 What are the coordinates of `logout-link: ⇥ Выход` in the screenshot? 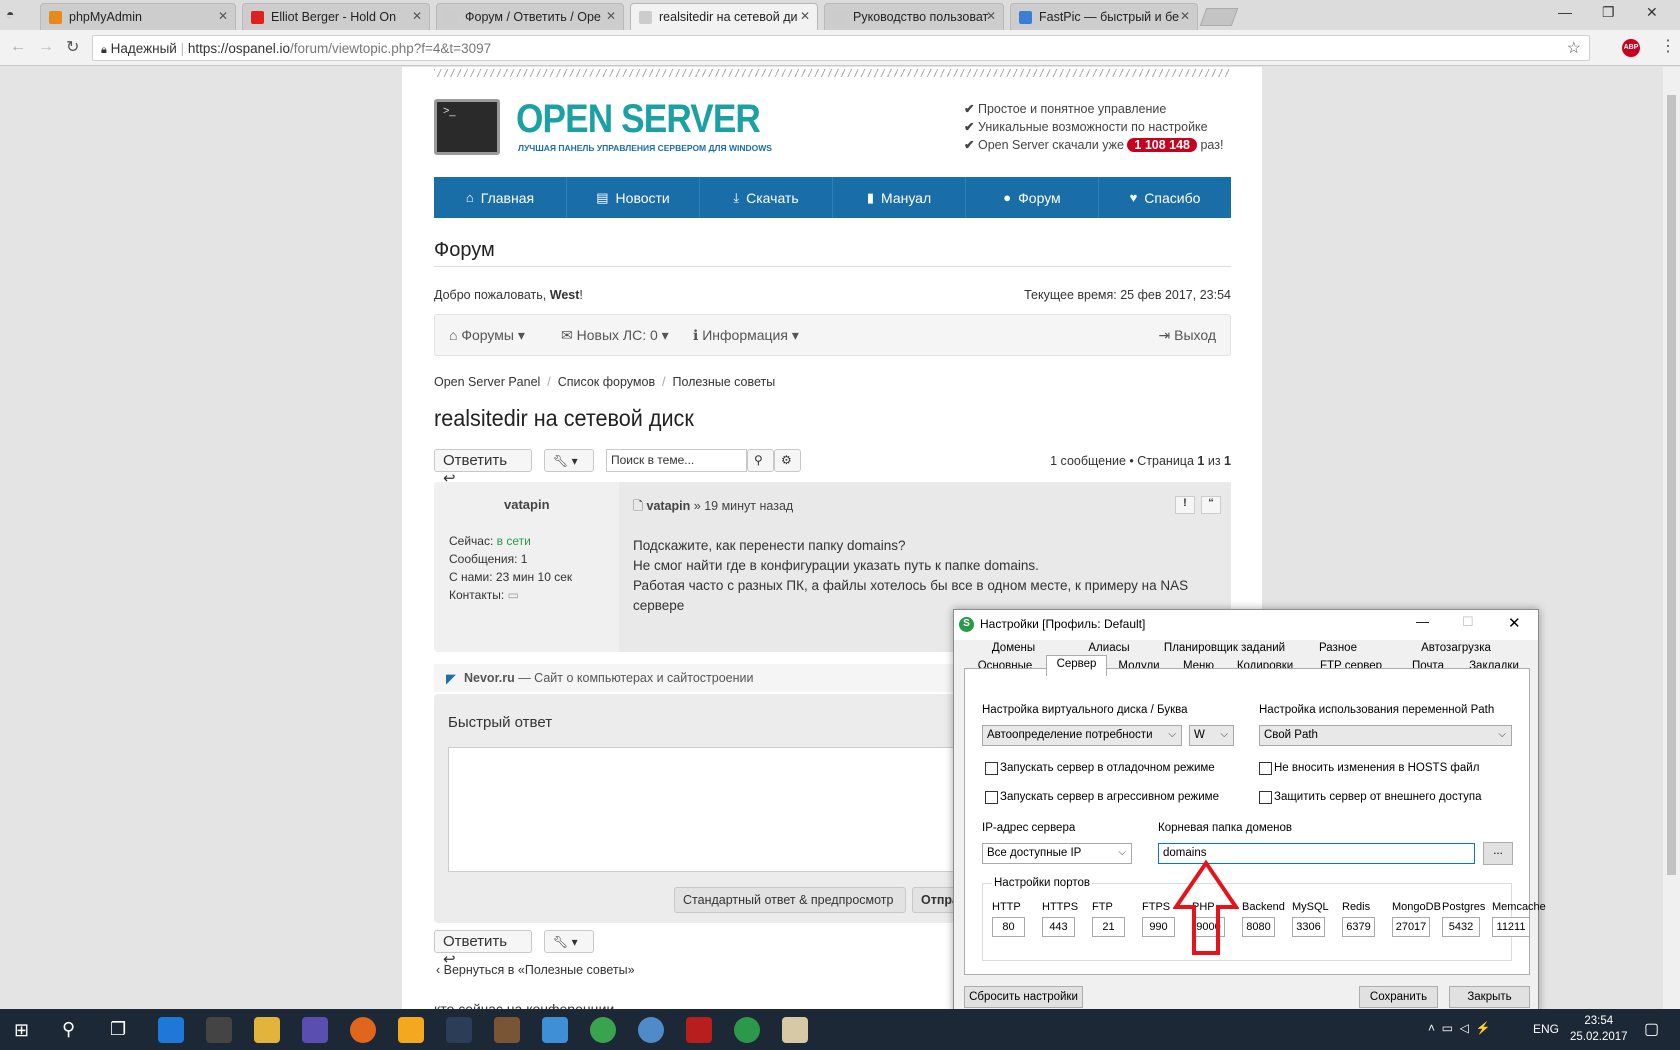 It's located at (1187, 335).